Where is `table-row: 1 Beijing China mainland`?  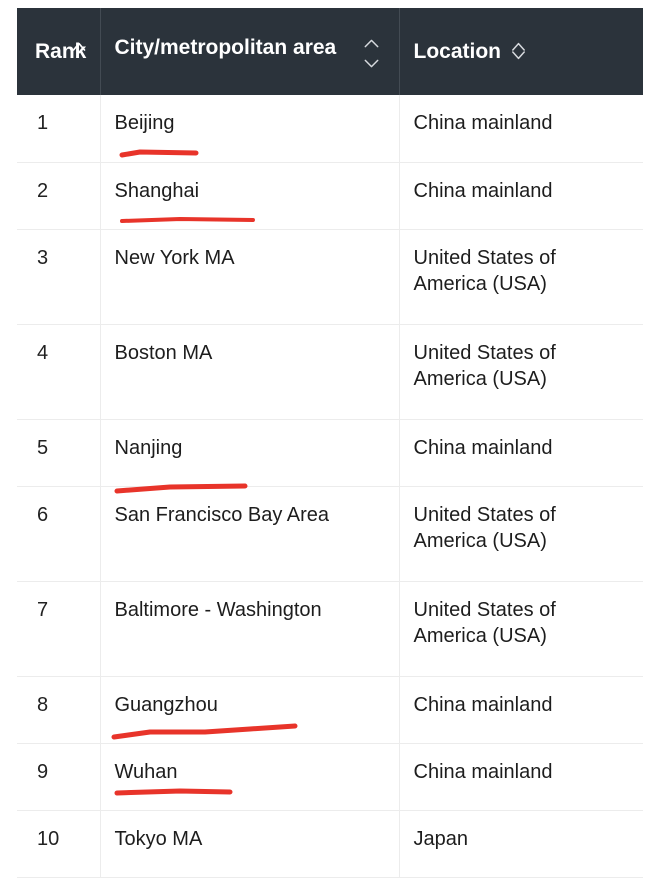
table-row: 1 Beijing China mainland is located at coordinates (330, 129).